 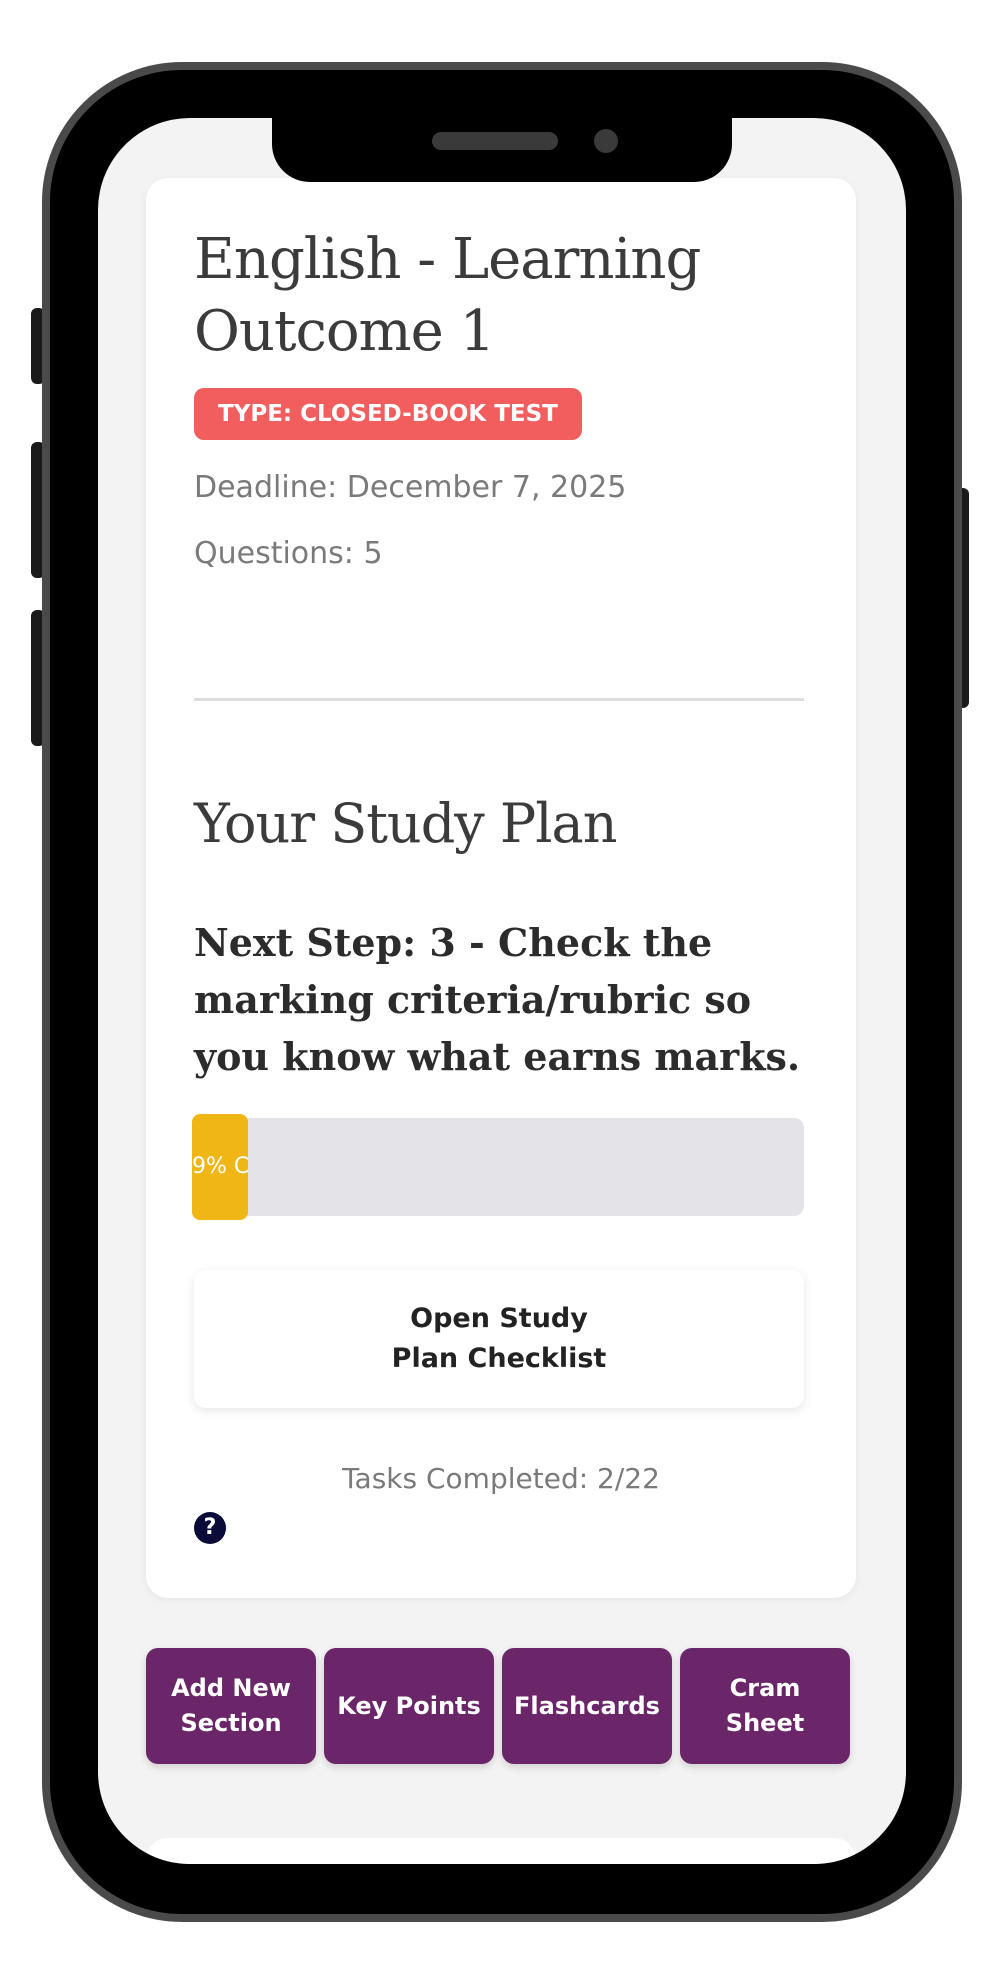 What do you see at coordinates (406, 823) in the screenshot?
I see `study-plan-heading: Your Study Plan` at bounding box center [406, 823].